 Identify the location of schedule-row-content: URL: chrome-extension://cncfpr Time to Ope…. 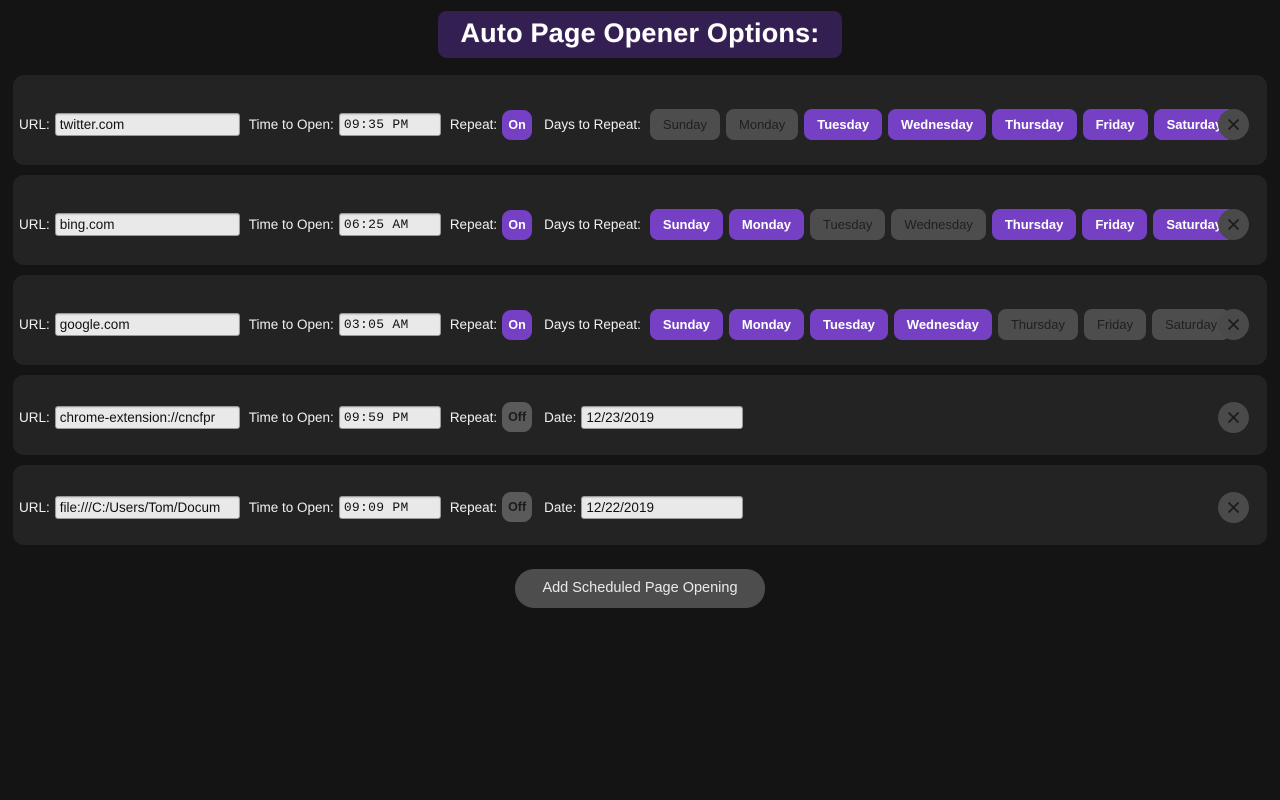
(640, 417).